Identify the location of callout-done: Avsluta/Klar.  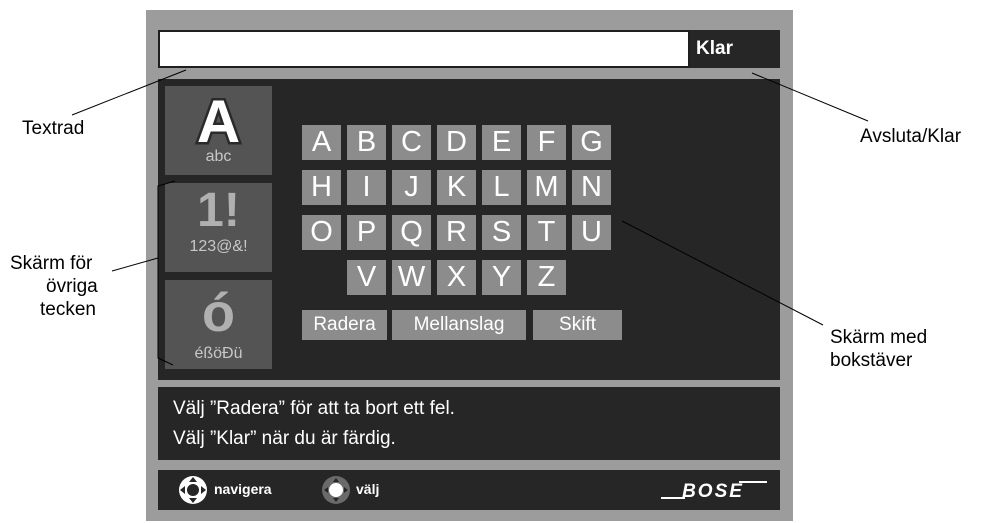
(911, 136).